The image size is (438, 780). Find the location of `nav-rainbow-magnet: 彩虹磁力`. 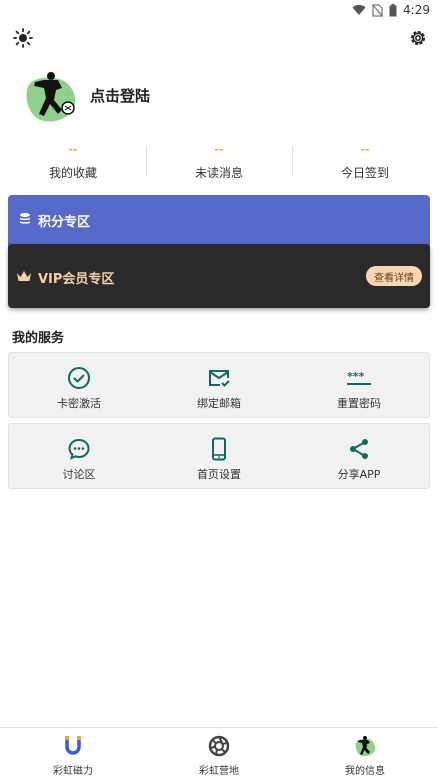

nav-rainbow-magnet: 彩虹磁力 is located at coordinates (73, 754).